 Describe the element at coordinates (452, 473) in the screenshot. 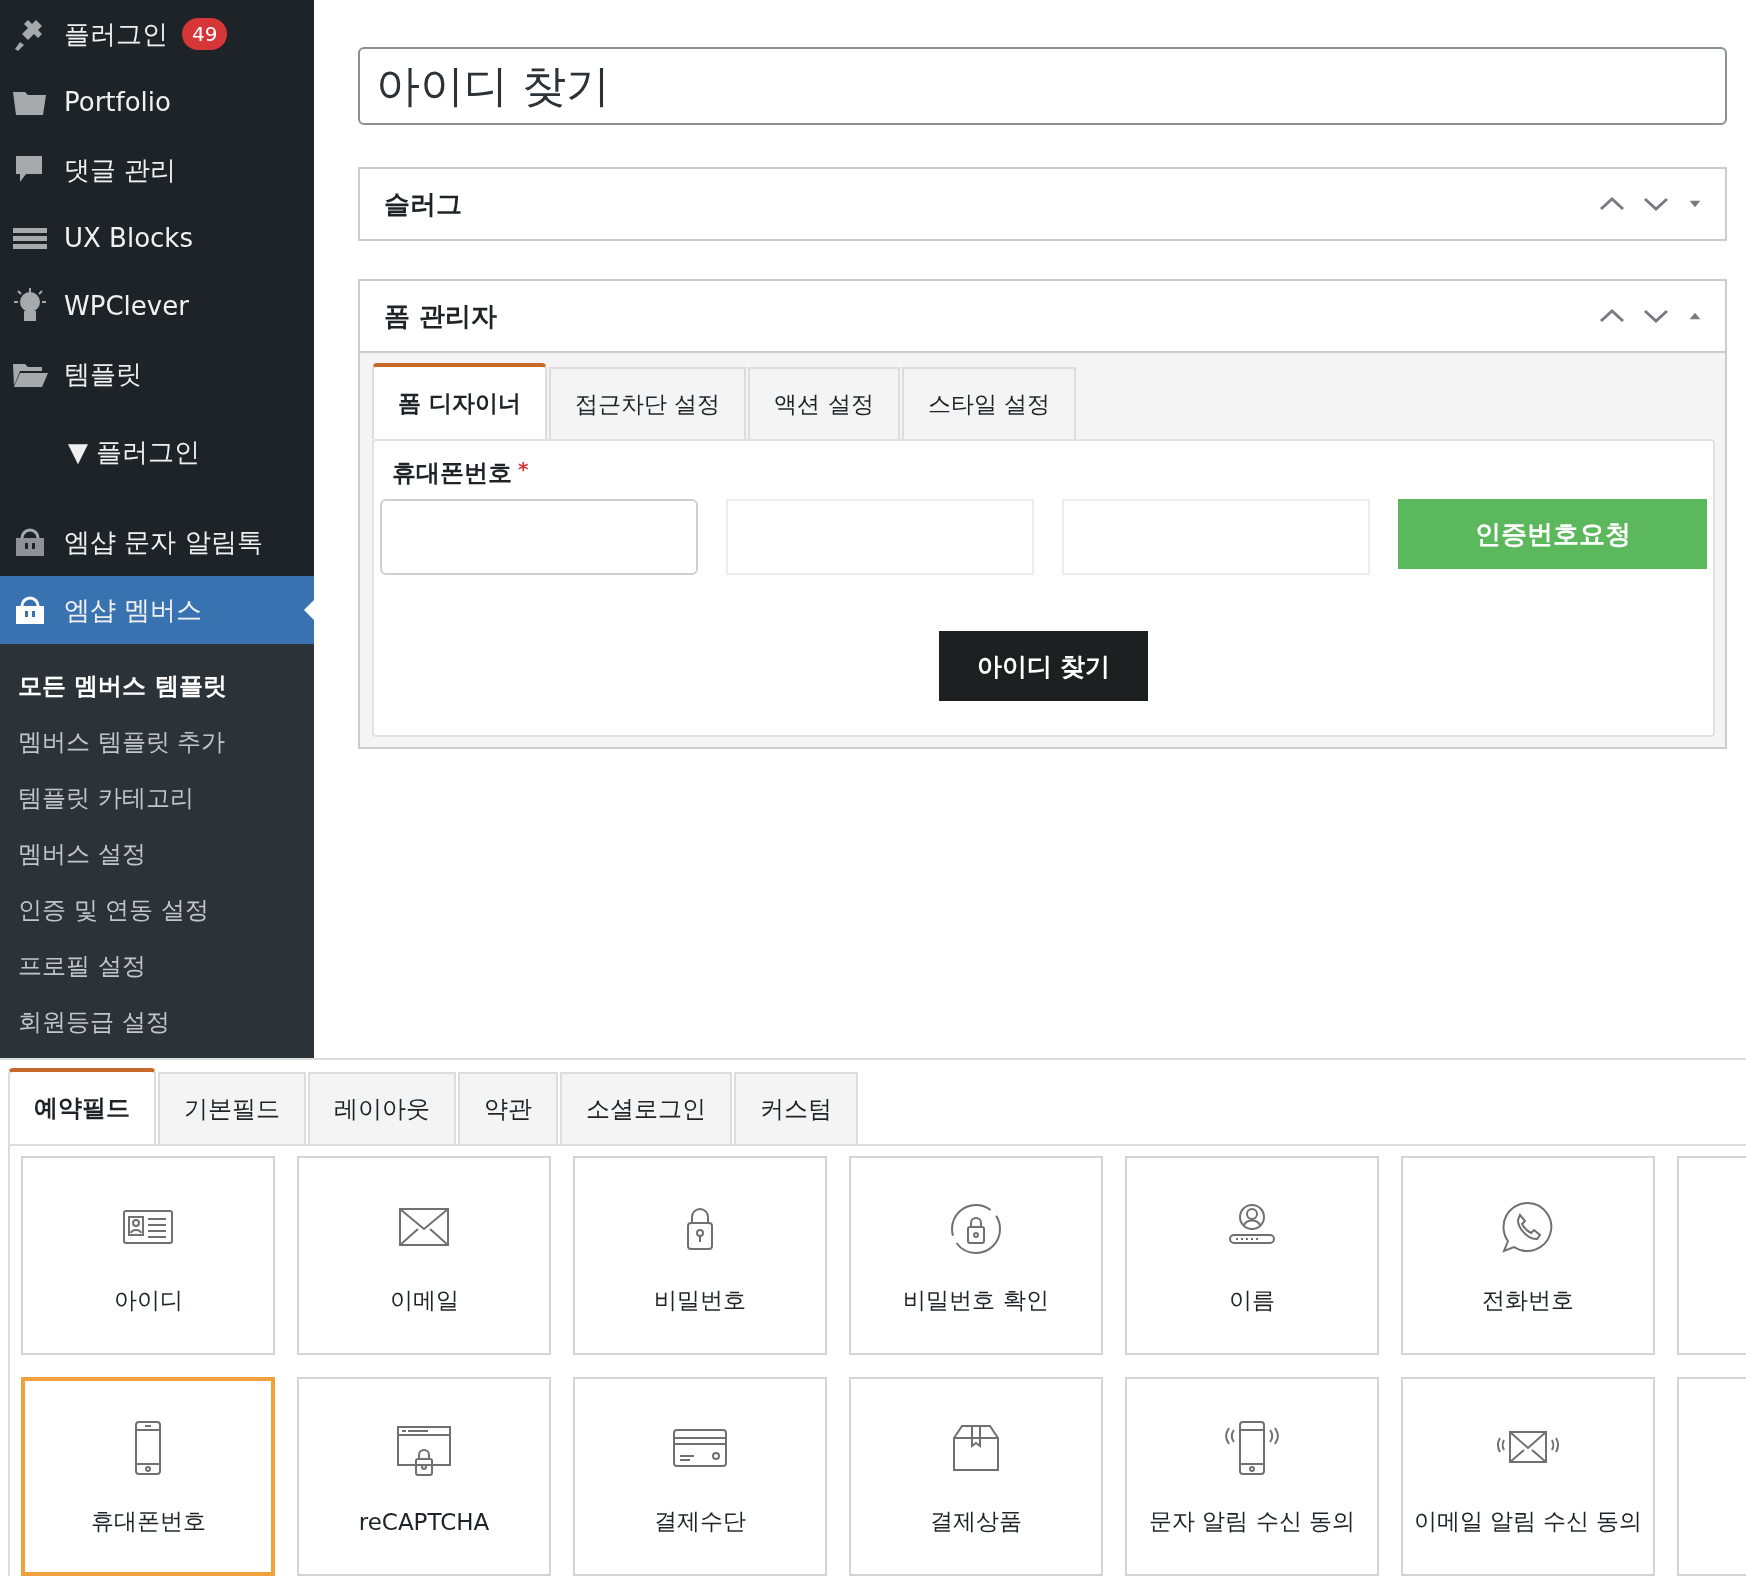

I see `field-label: 휴대폰번호` at that location.